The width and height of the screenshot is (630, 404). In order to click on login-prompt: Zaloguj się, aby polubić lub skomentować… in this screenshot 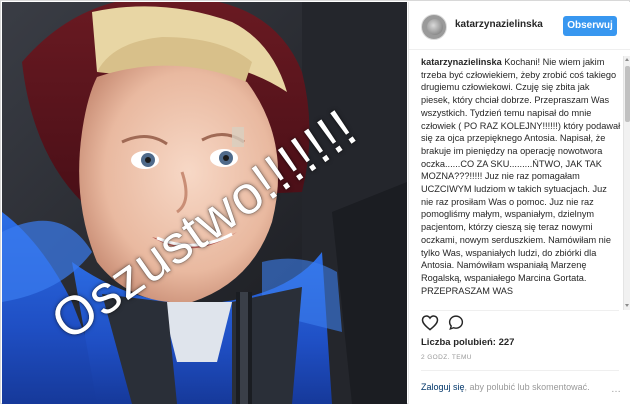, I will do `click(505, 387)`.